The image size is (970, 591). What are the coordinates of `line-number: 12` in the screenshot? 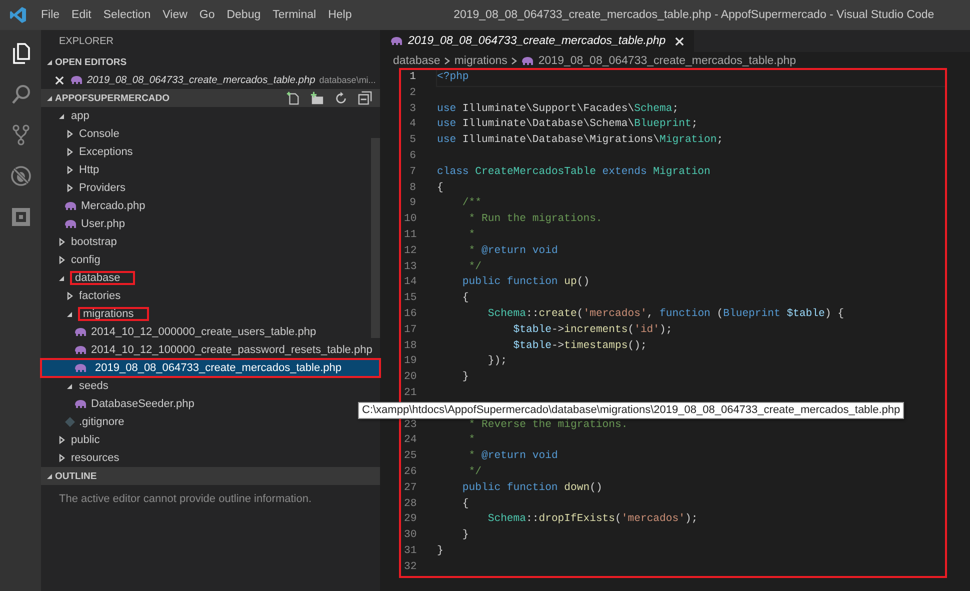 It's located at (411, 251).